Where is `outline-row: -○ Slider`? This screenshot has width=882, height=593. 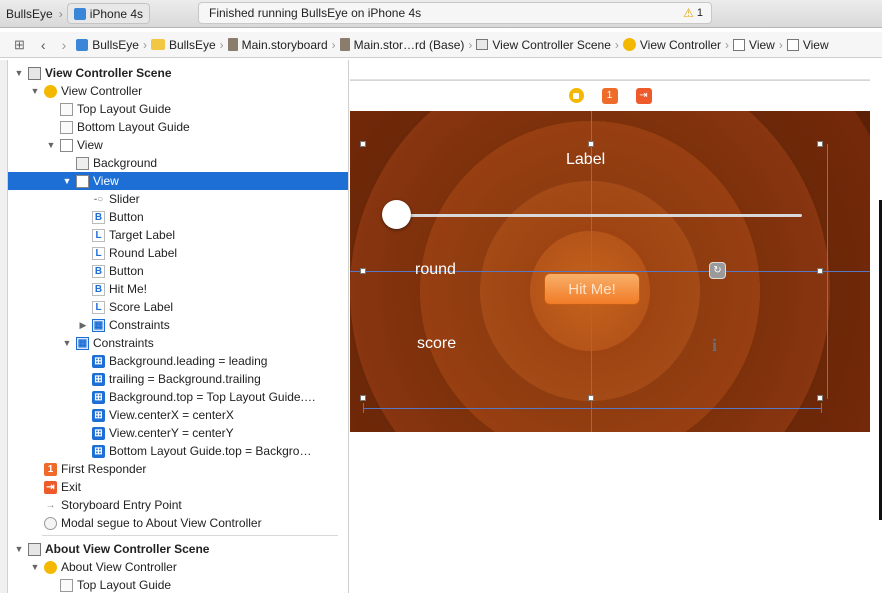 outline-row: -○ Slider is located at coordinates (178, 199).